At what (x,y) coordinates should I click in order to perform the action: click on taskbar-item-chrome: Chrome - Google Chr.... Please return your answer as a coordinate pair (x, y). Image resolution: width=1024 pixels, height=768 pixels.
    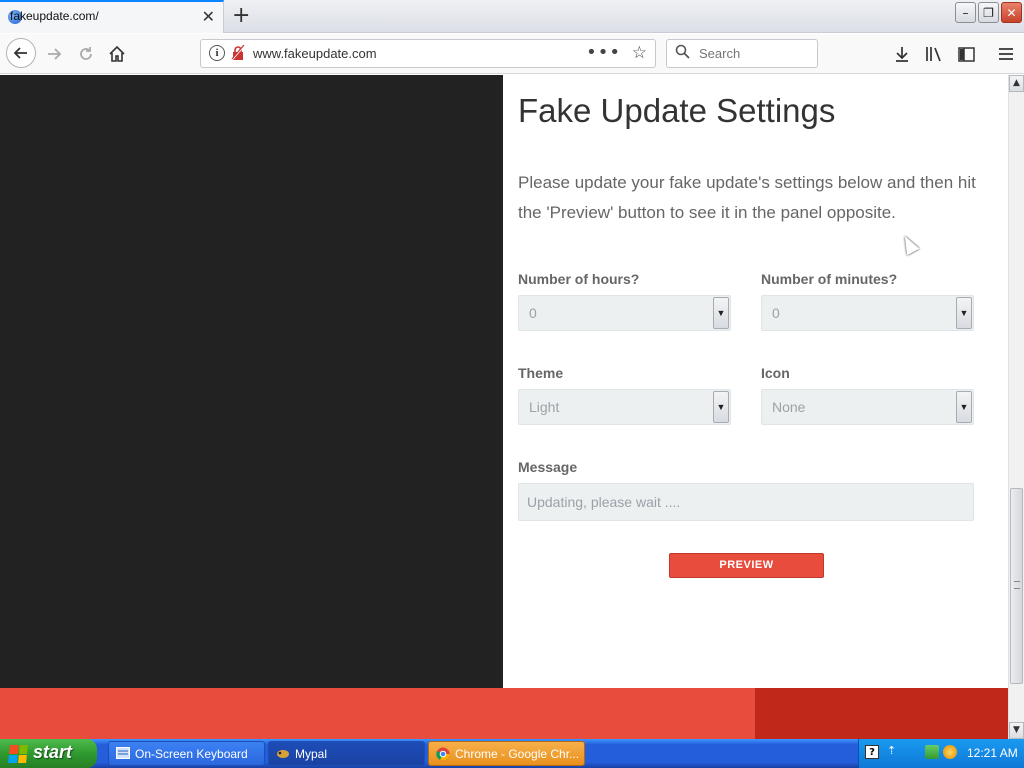
    Looking at the image, I should click on (506, 753).